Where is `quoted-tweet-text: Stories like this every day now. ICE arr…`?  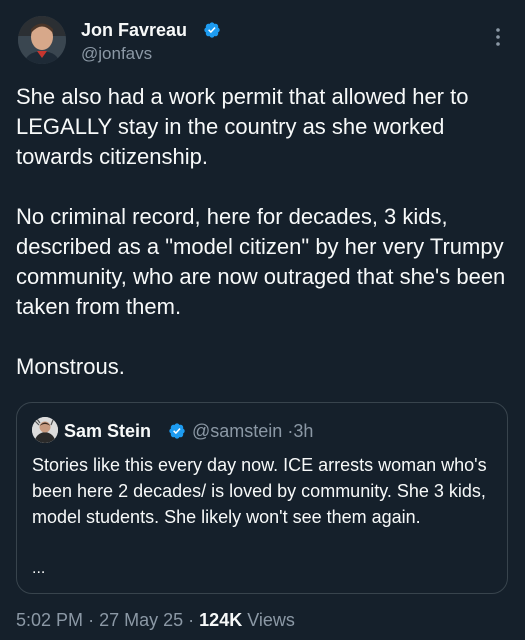 quoted-tweet-text: Stories like this every day now. ICE arr… is located at coordinates (259, 491).